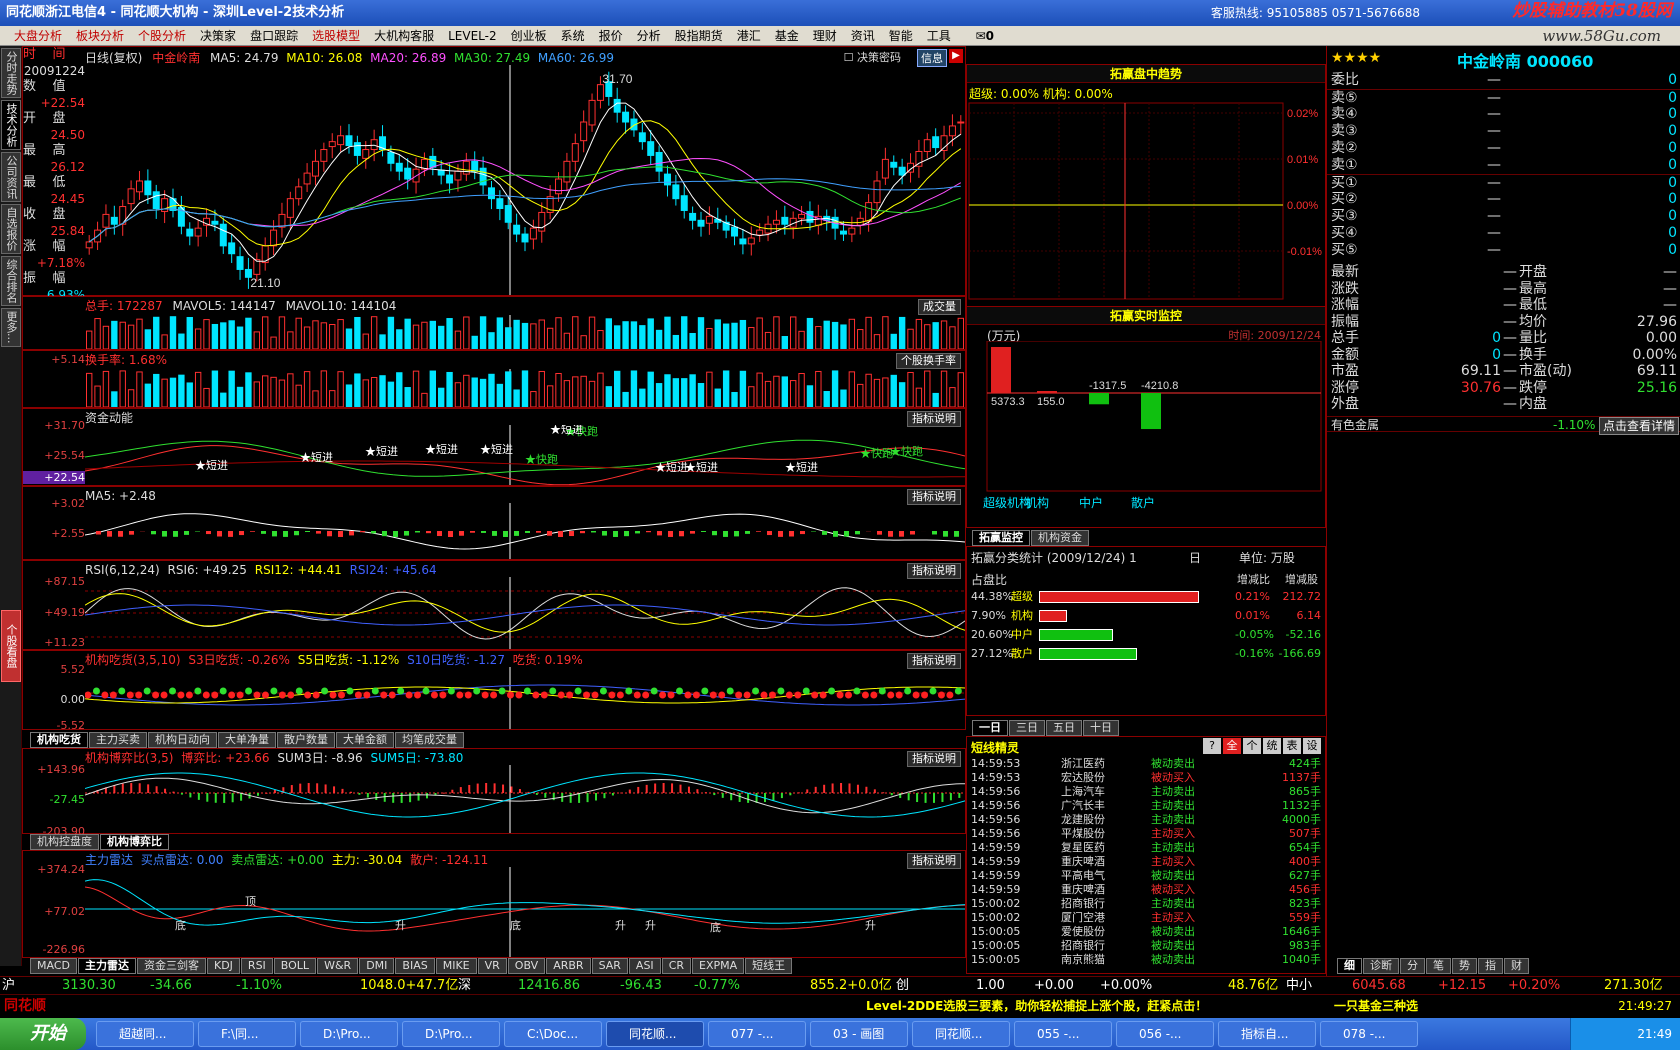 The width and height of the screenshot is (1680, 1050). I want to click on menu-item: 工具, so click(939, 35).